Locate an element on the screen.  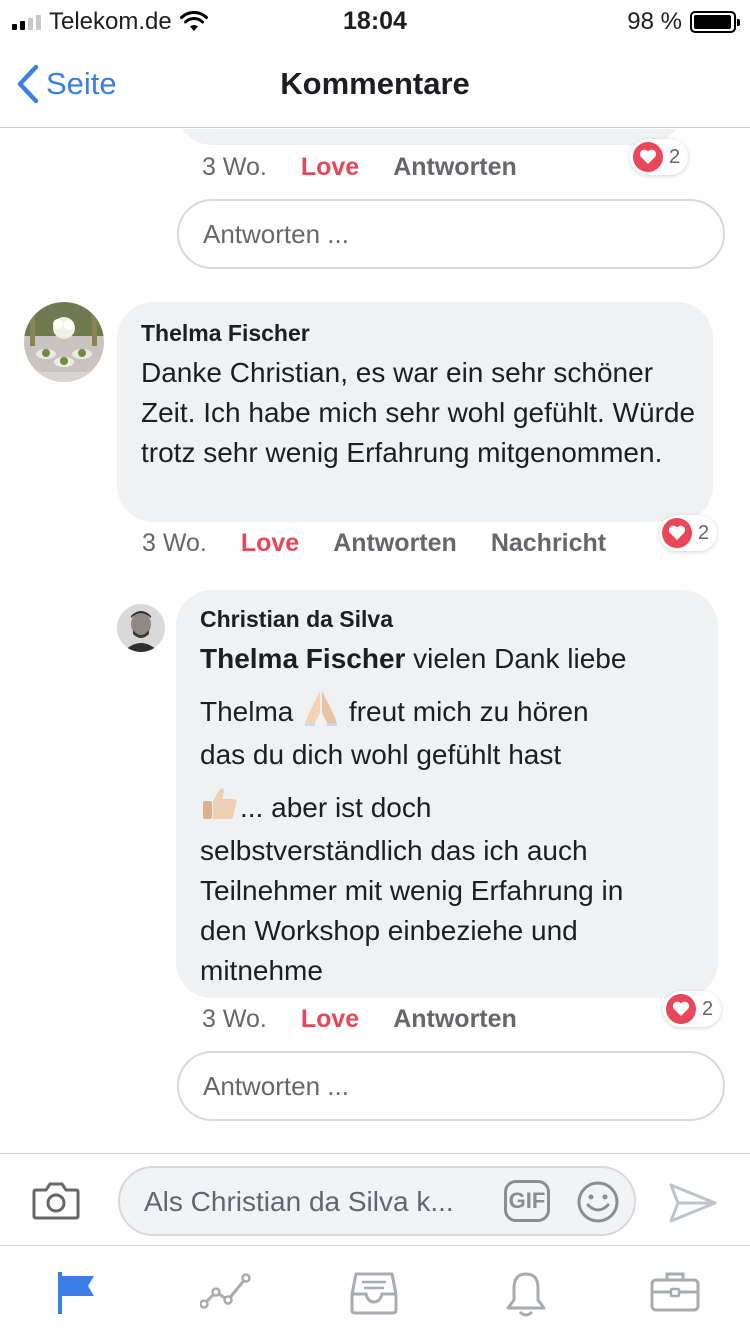
comment-bubble-partial is located at coordinates (429, 137).